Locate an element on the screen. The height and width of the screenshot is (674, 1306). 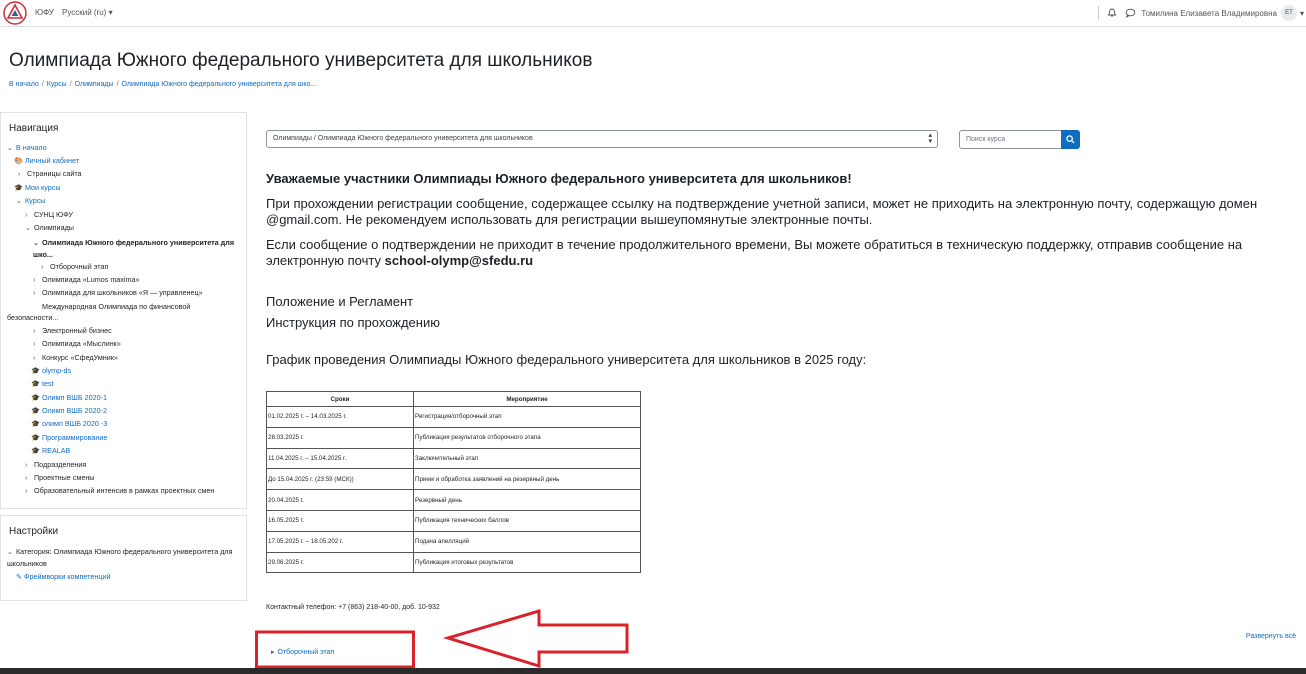
nav-item-vshb-1: 🎓 Олимп ВШБ 2020-1 is located at coordinates (69, 398).